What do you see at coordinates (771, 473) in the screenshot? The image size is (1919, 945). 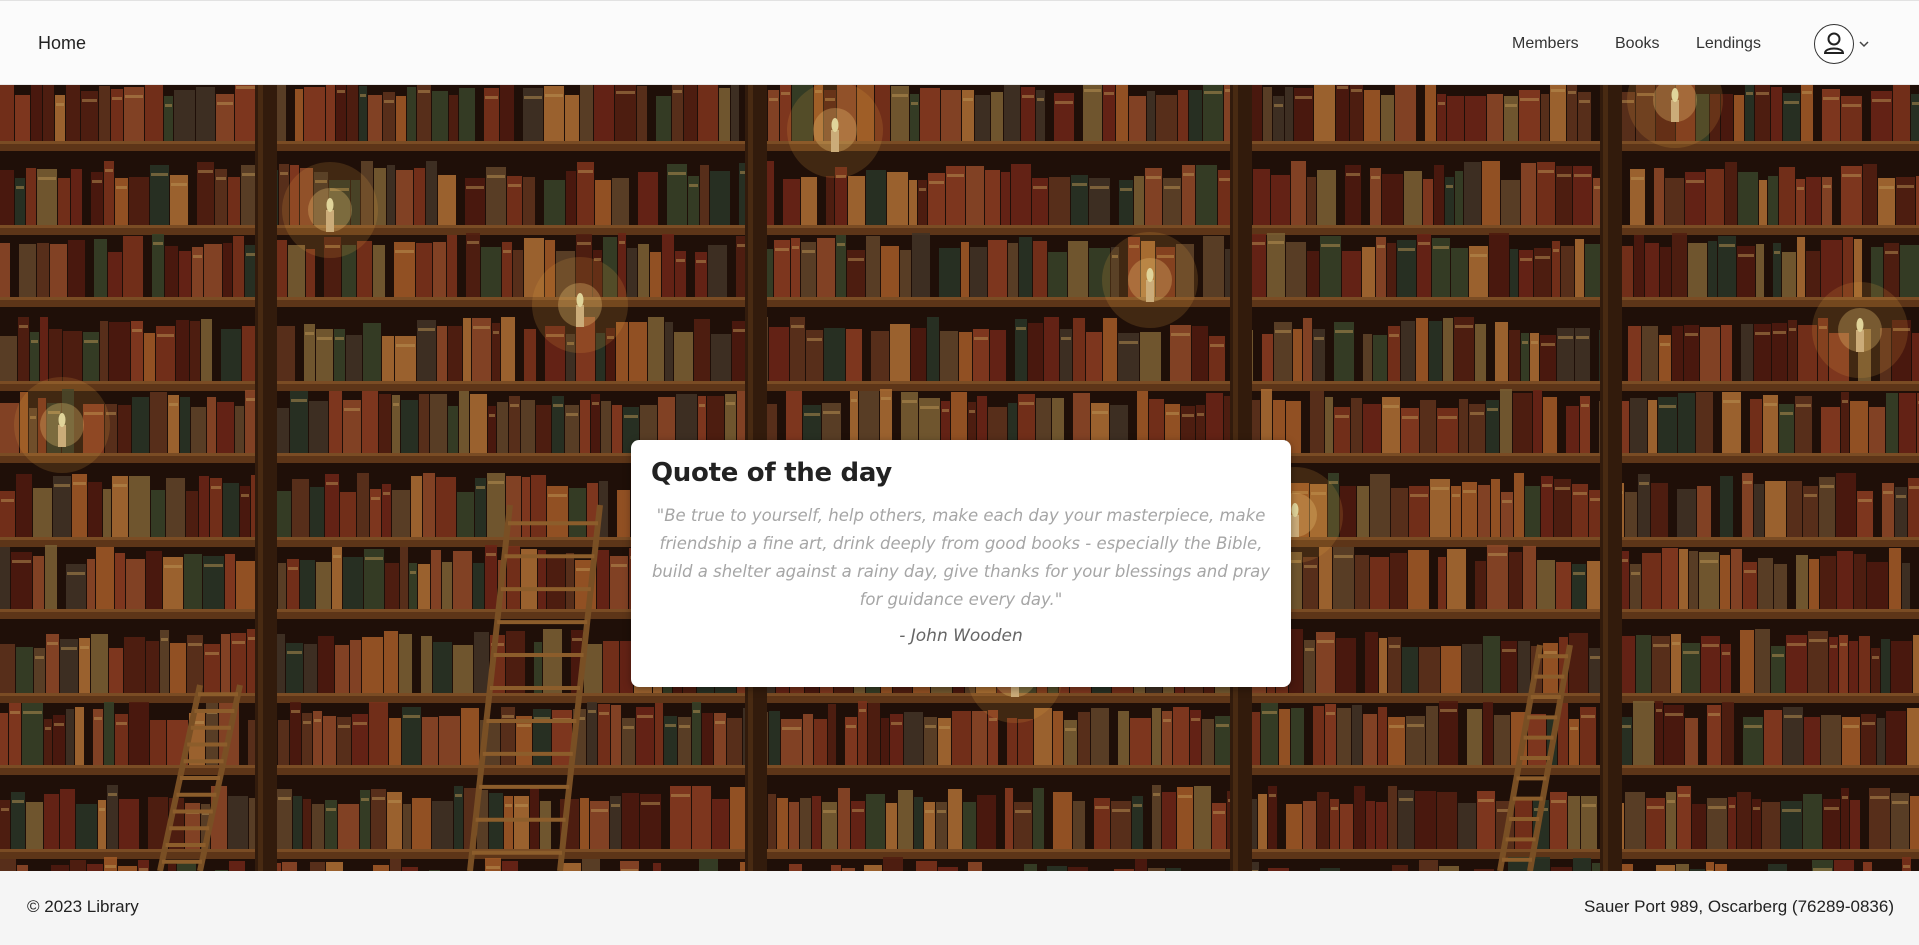 I see `quote-title: Quote of the day` at bounding box center [771, 473].